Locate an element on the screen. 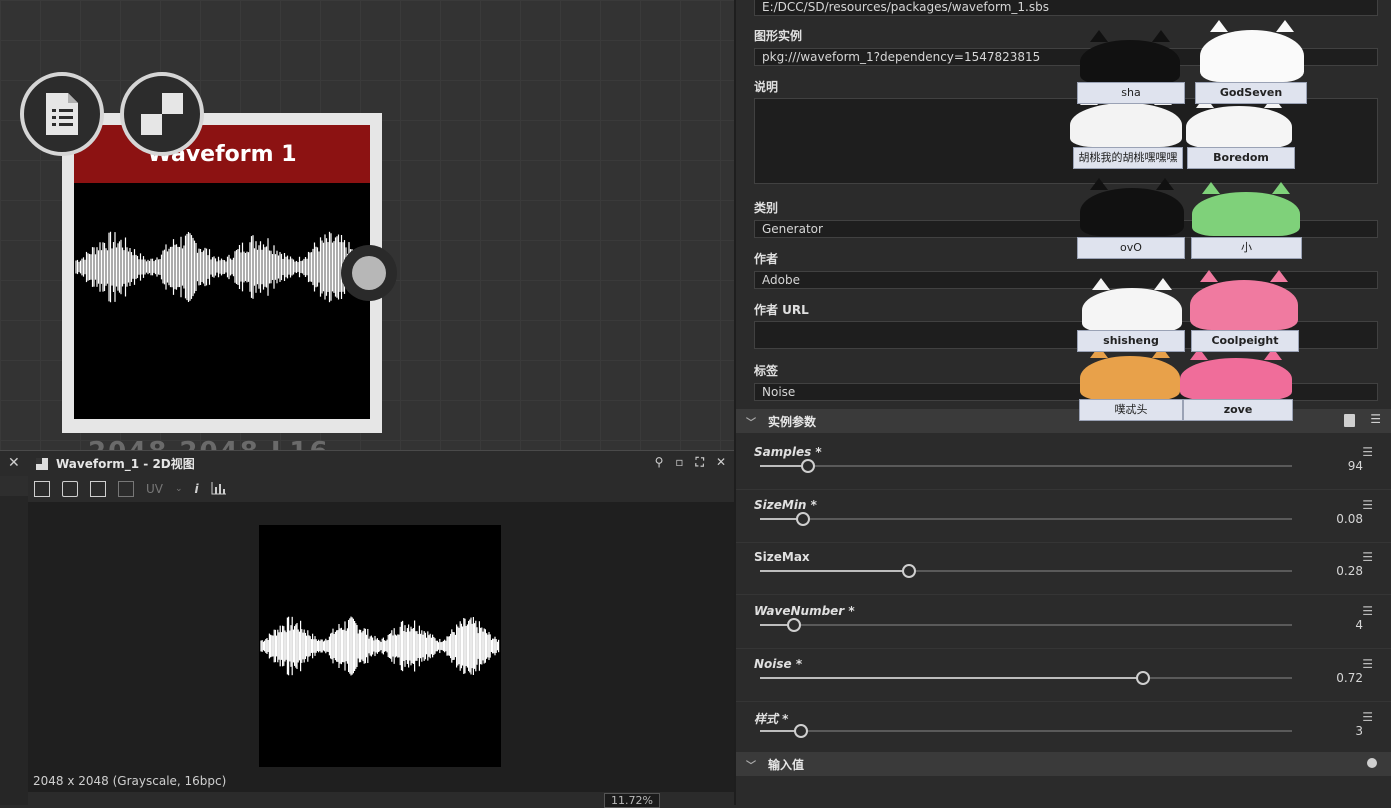 The image size is (1391, 808). param-name: Samples * is located at coordinates (788, 452).